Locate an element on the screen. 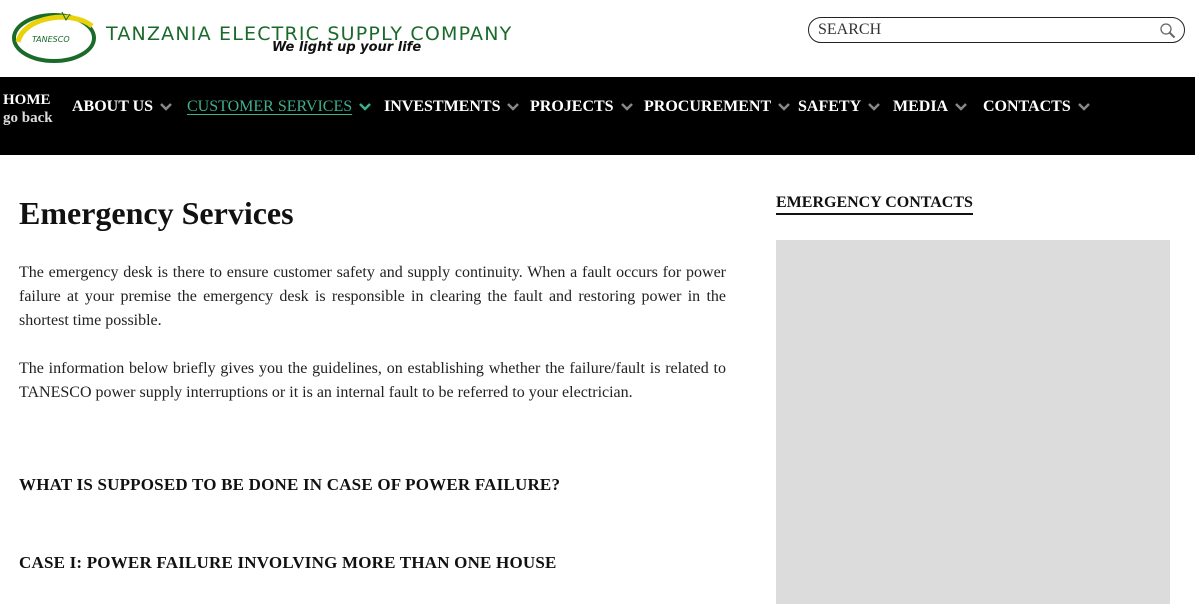  search-box is located at coordinates (996, 30).